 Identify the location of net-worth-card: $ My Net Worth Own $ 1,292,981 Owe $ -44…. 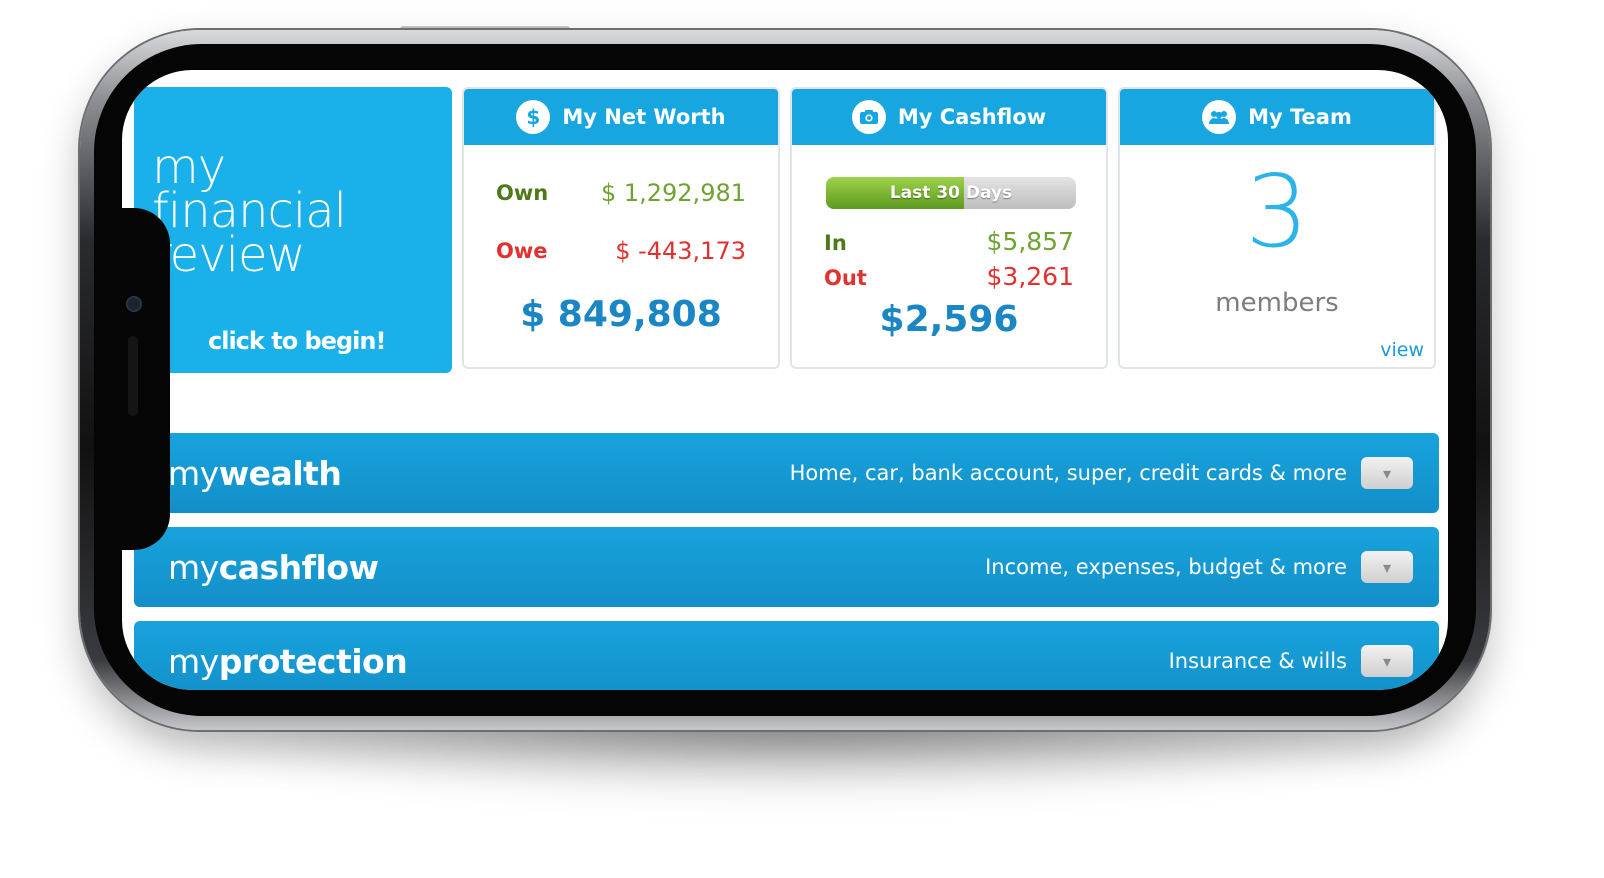
(621, 228).